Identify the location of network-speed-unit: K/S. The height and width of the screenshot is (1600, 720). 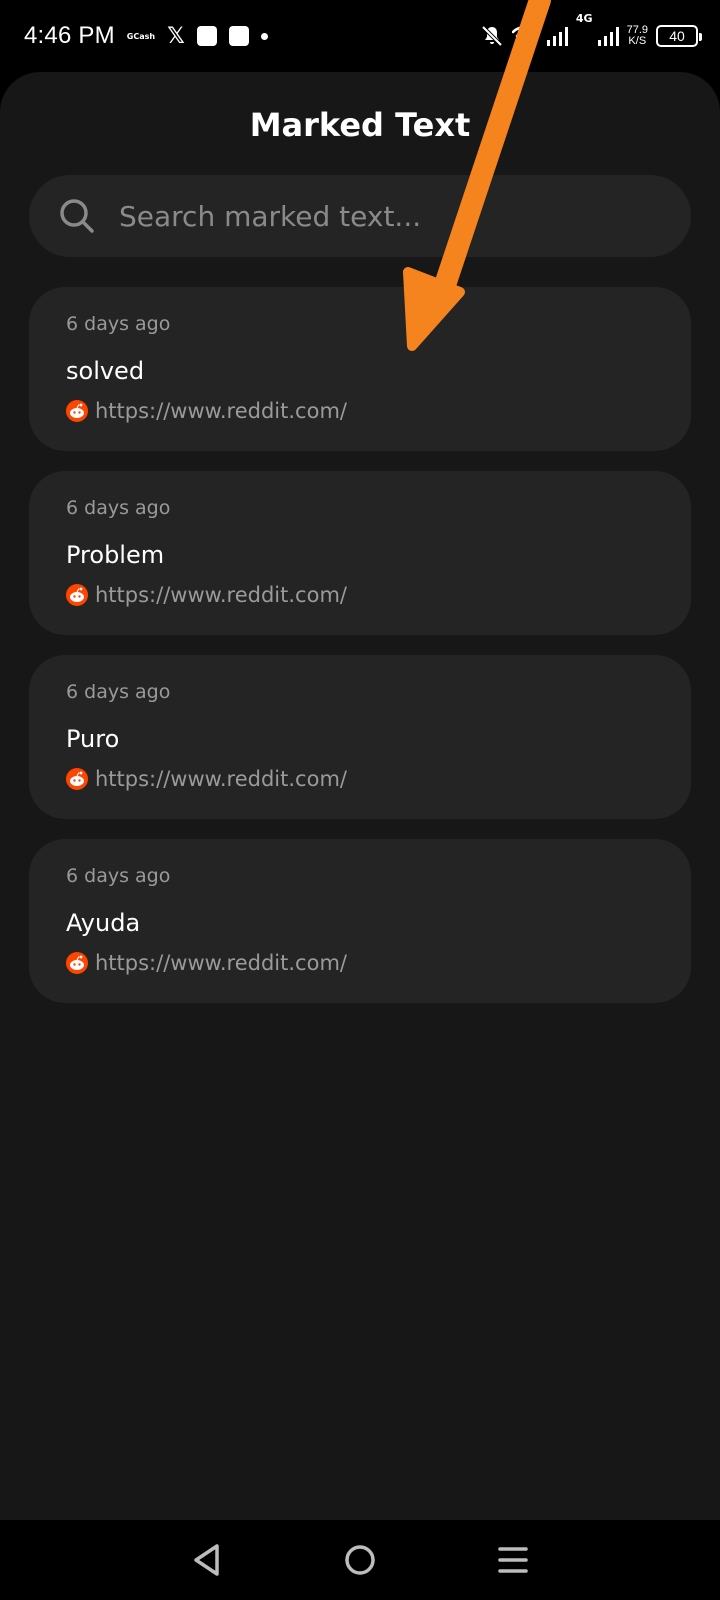
(637, 41).